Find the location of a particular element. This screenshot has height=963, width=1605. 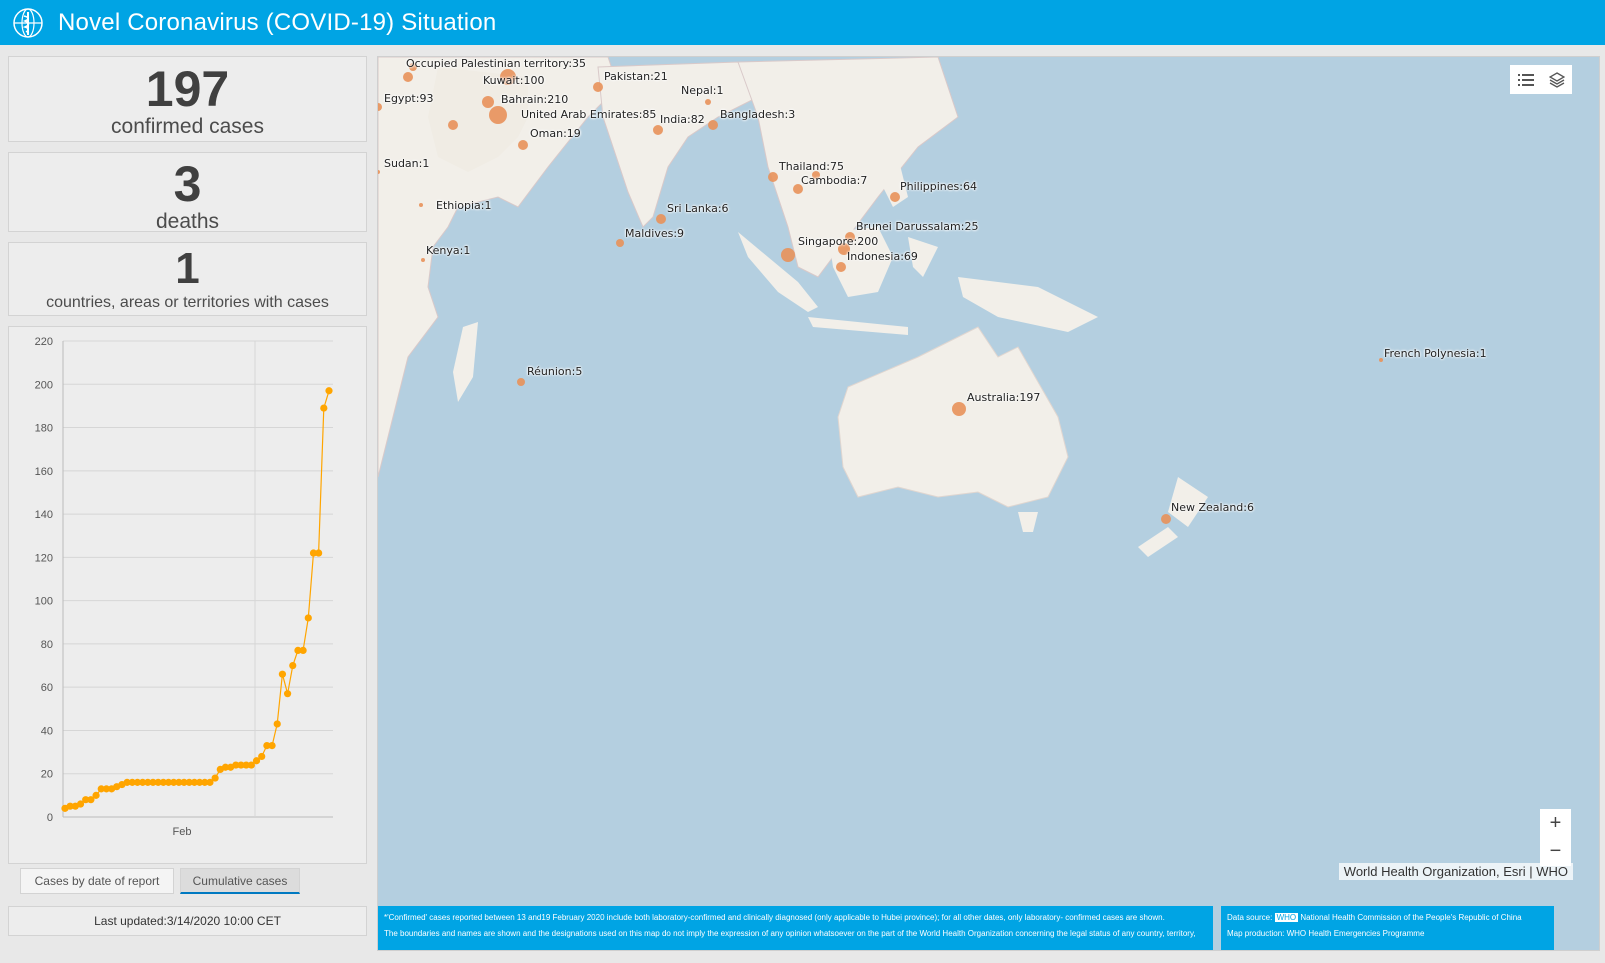

who-emblem-icon is located at coordinates (28, 22).